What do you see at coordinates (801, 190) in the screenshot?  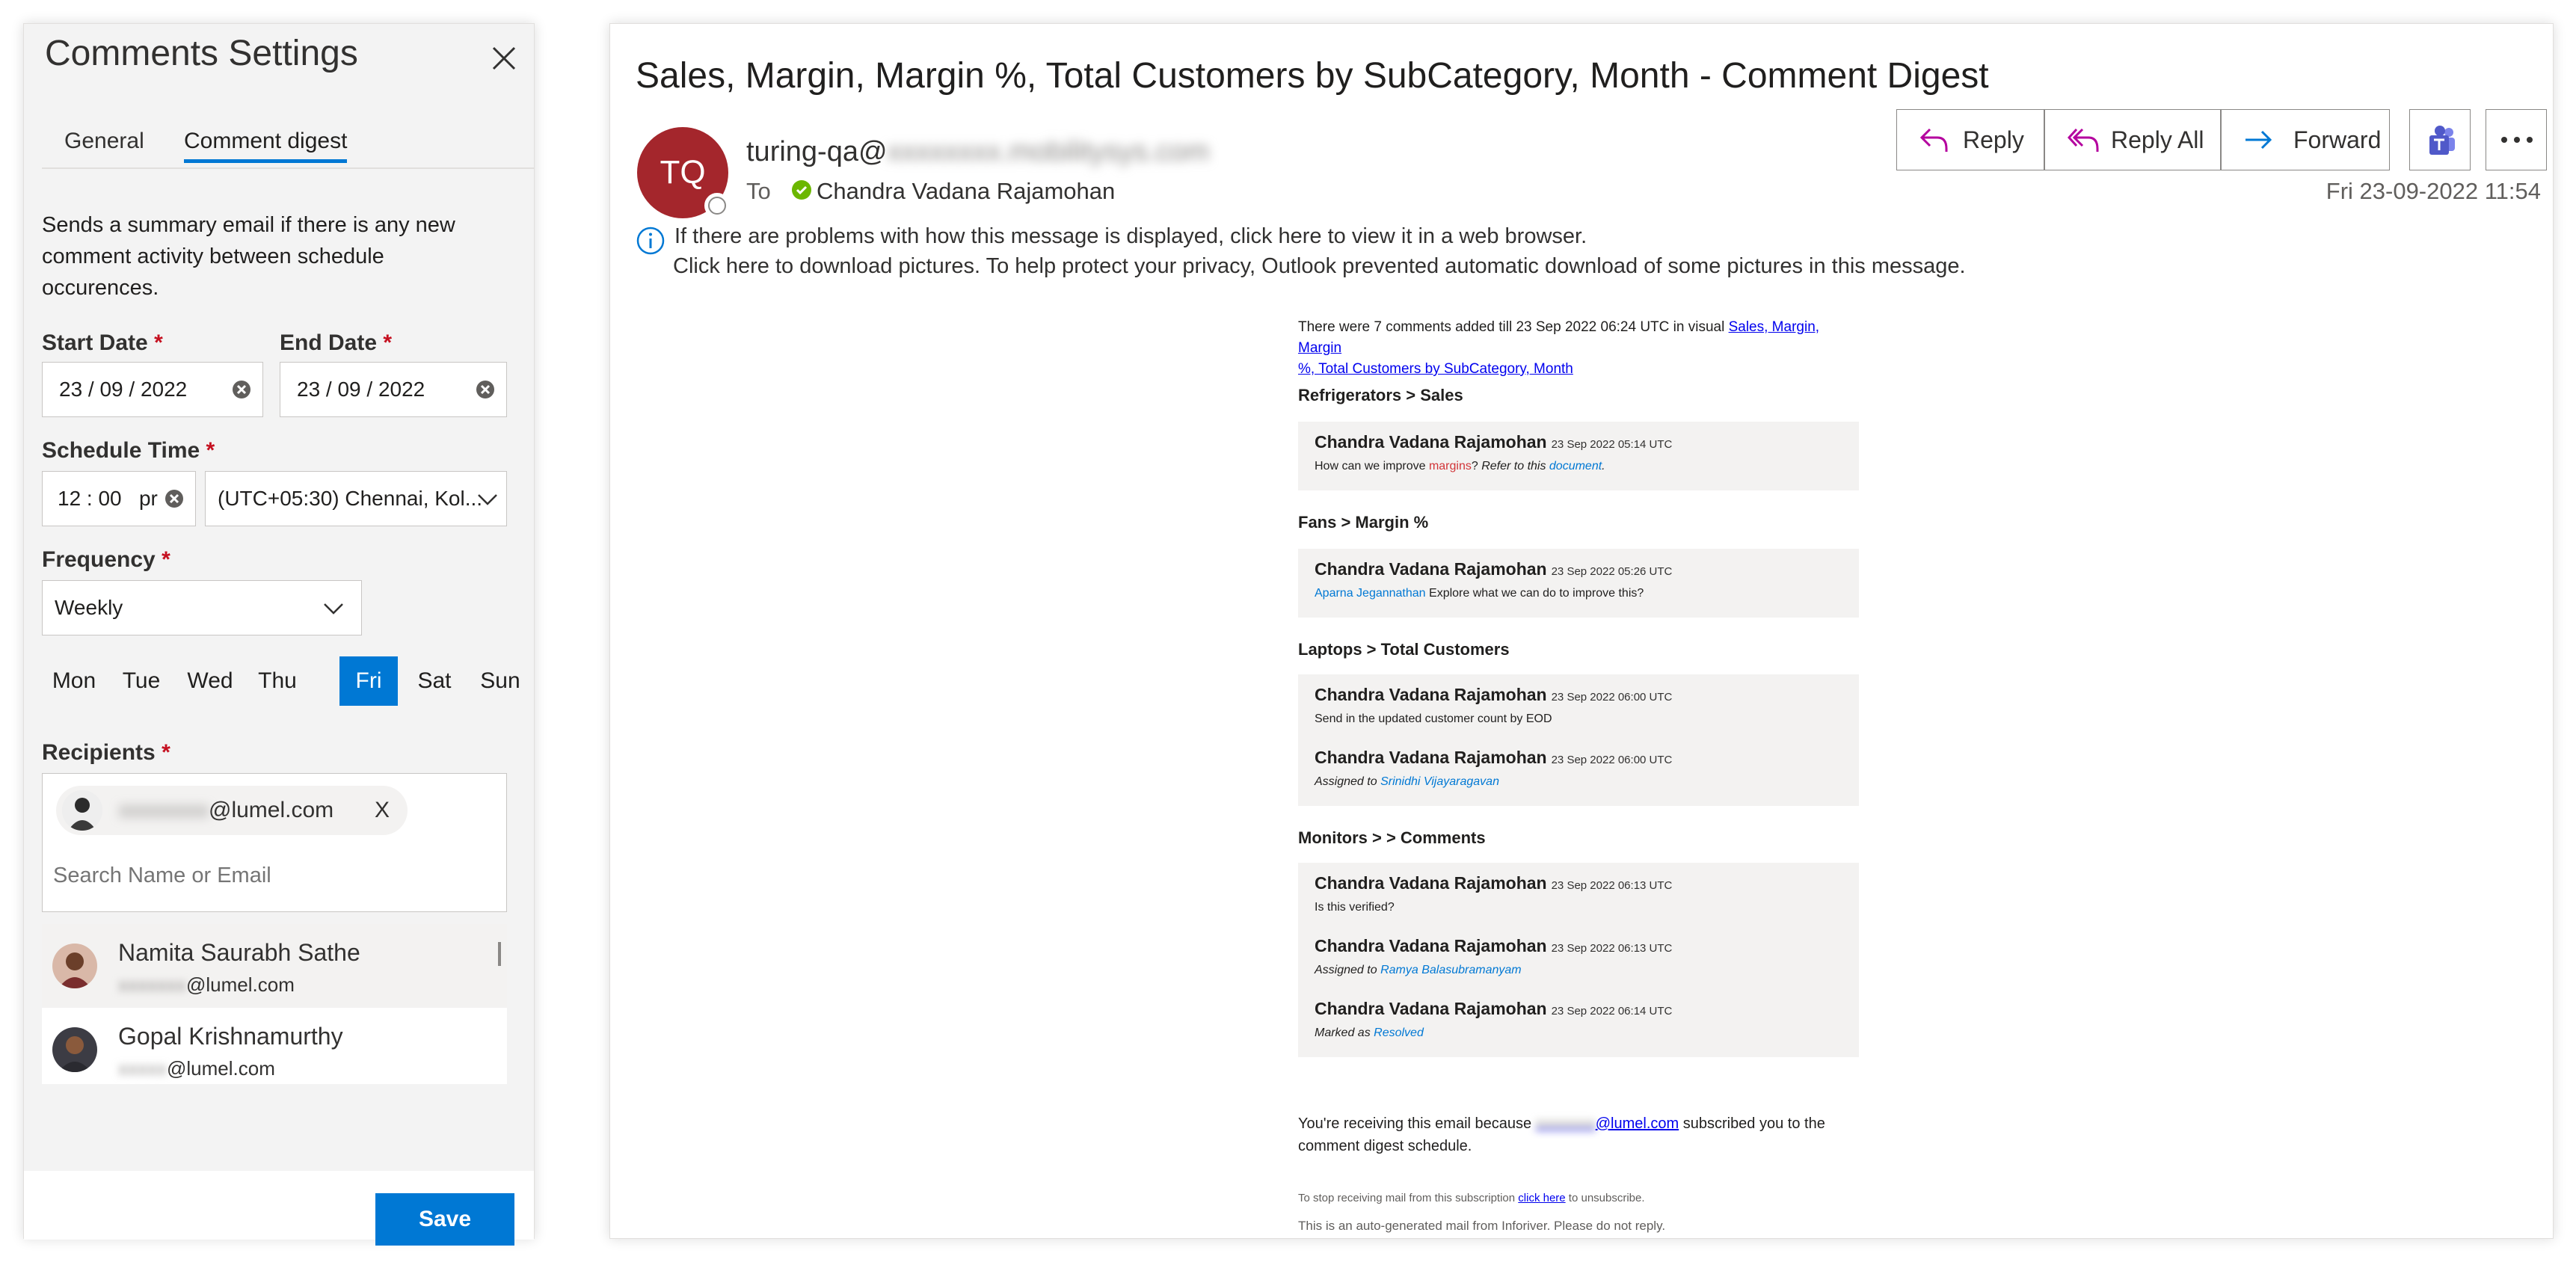 I see `presence-check-icon` at bounding box center [801, 190].